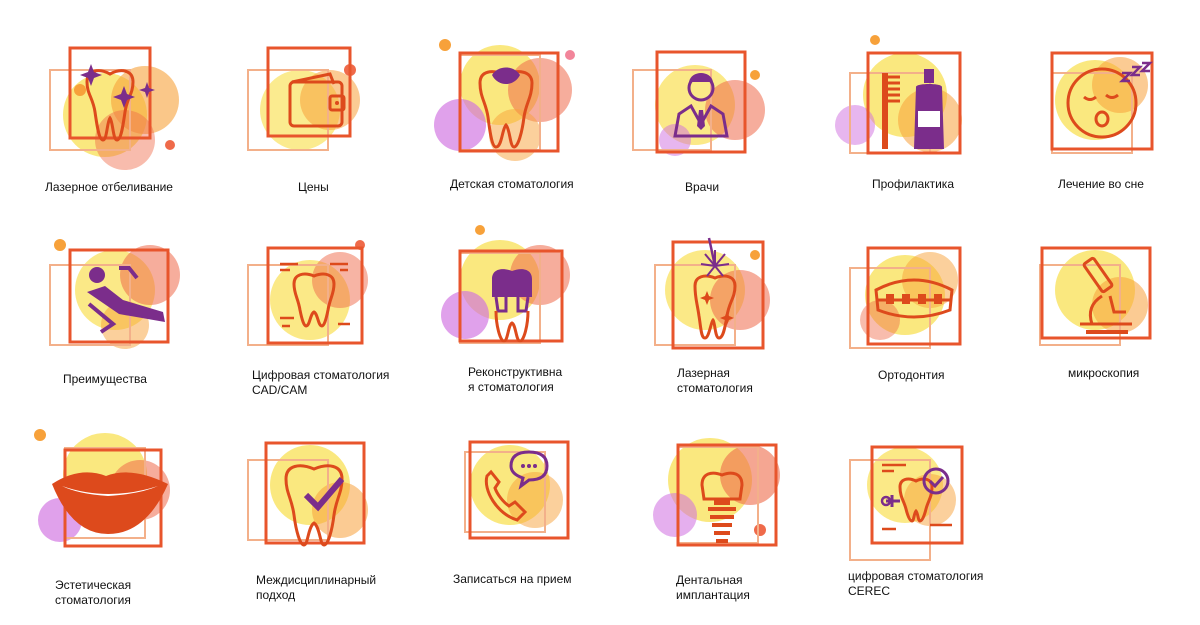 The width and height of the screenshot is (1200, 625). Describe the element at coordinates (911, 375) in the screenshot. I see `service-label: Ортодонтия` at that location.